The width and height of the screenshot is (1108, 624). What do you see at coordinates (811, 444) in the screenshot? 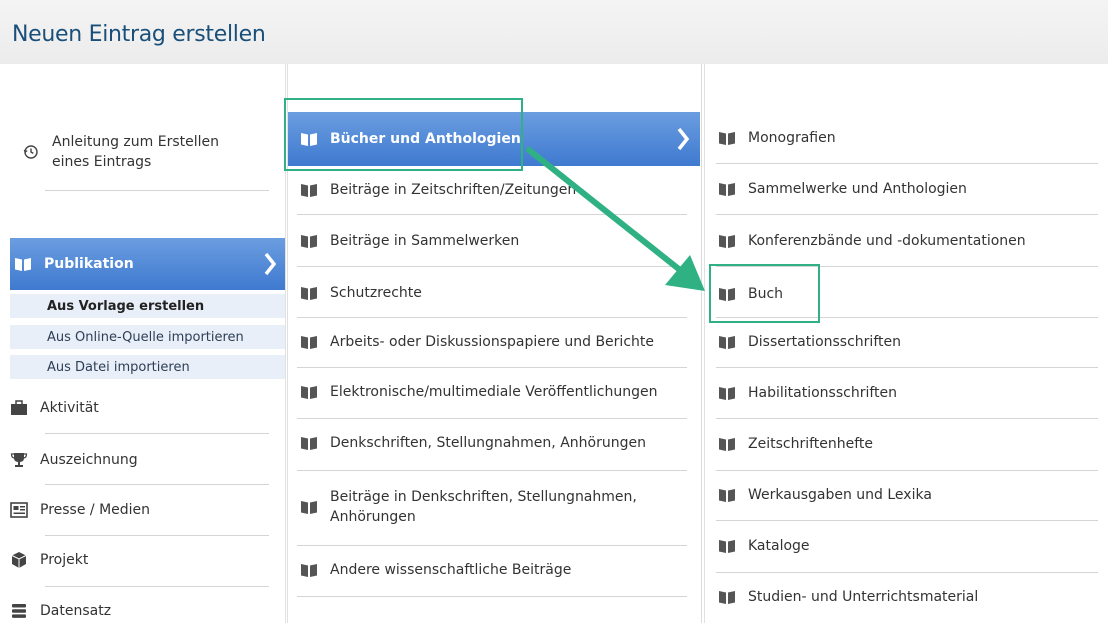
I see `type-label: Zeitschriftenhefte` at bounding box center [811, 444].